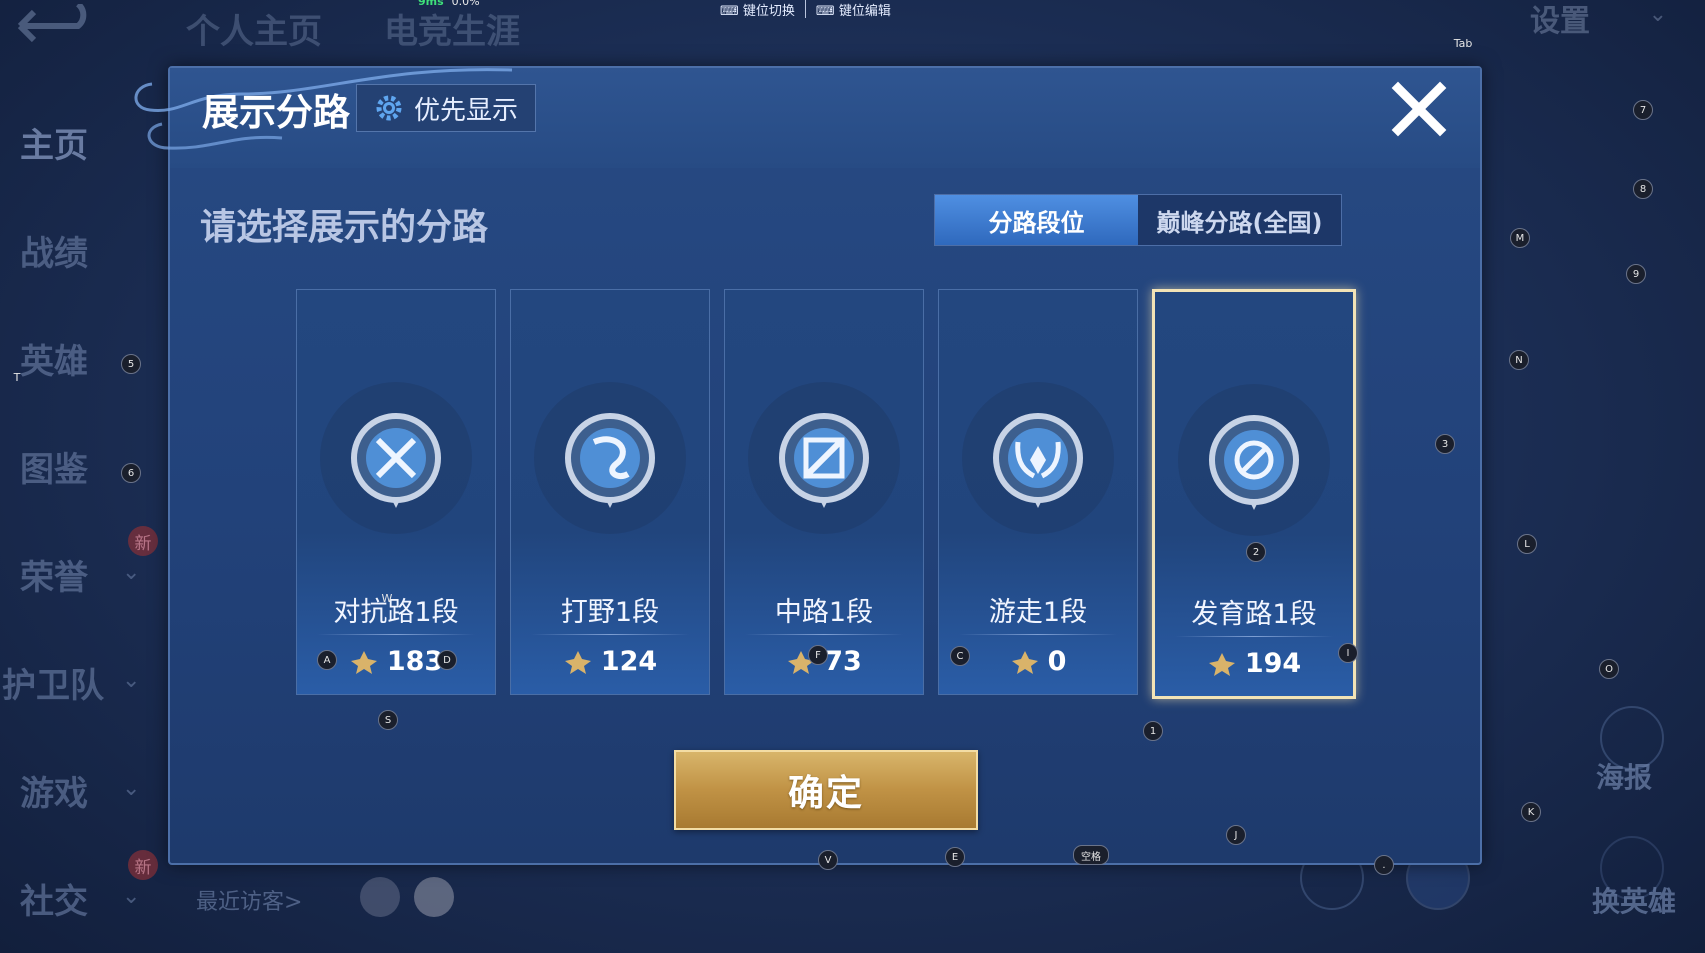  Describe the element at coordinates (853, 9) in the screenshot. I see `key-edit-button: ⌨ 键位编辑` at that location.